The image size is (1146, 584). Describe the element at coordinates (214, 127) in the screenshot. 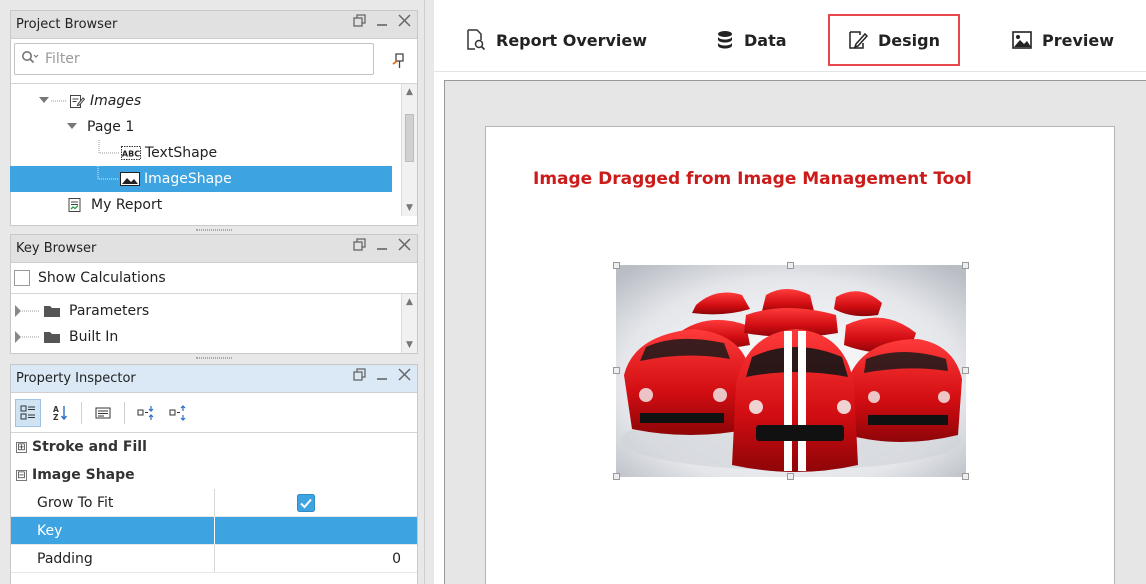

I see `tree-item-page-1: Page 1` at that location.